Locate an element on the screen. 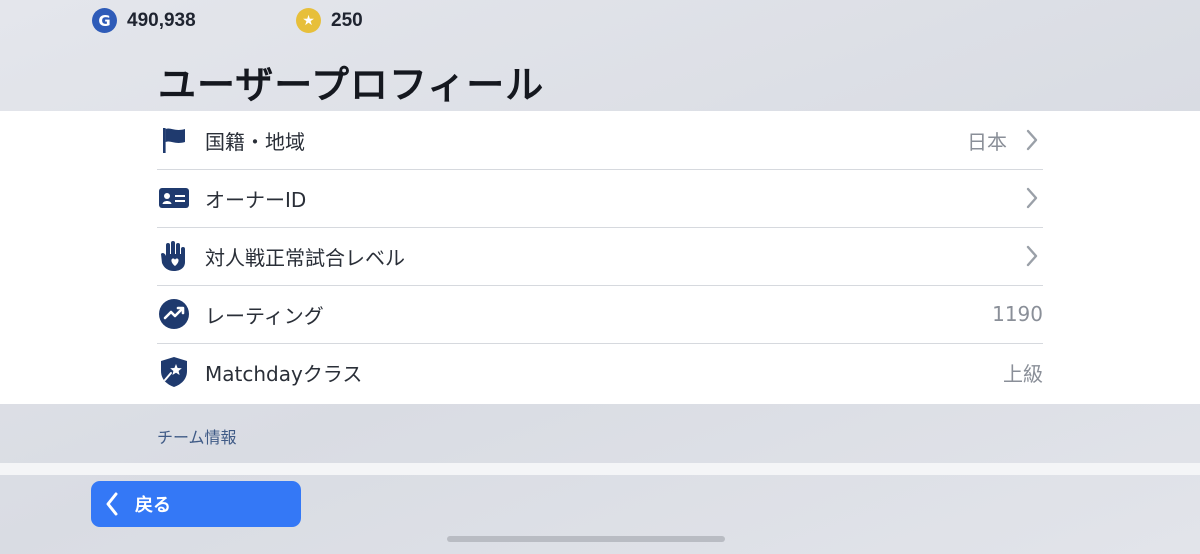 This screenshot has width=1200, height=554. next-section-strip is located at coordinates (600, 469).